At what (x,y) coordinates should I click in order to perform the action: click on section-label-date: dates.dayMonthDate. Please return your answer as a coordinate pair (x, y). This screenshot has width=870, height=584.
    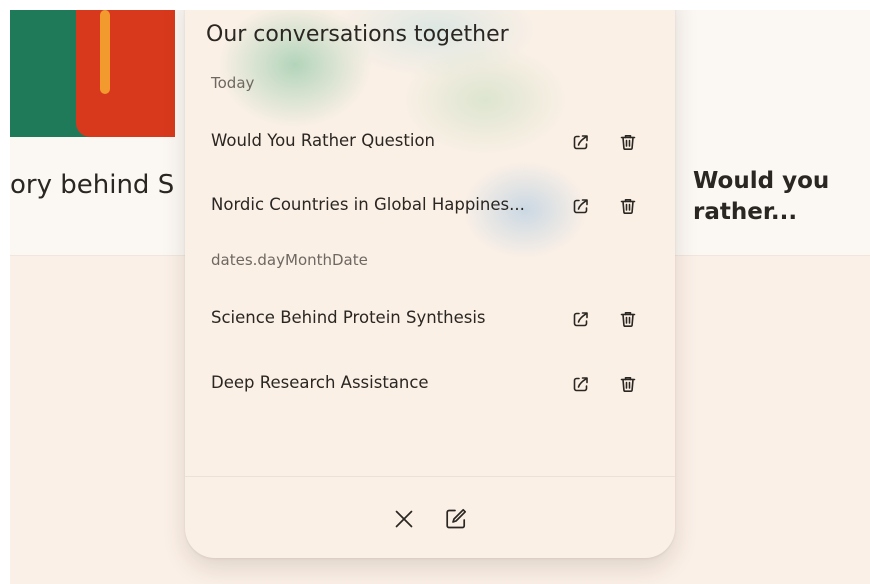
    Looking at the image, I should click on (289, 260).